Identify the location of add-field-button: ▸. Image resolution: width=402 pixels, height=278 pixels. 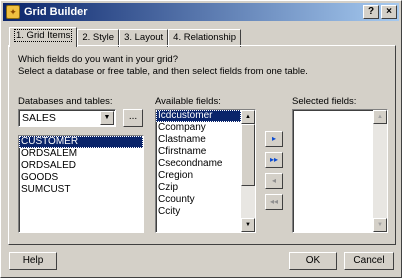
(274, 139).